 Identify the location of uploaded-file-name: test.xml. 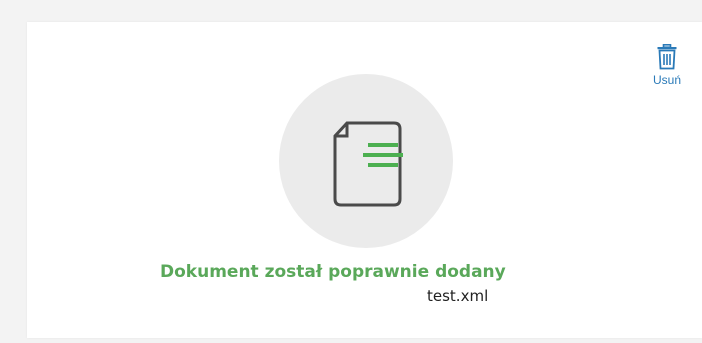
(458, 296).